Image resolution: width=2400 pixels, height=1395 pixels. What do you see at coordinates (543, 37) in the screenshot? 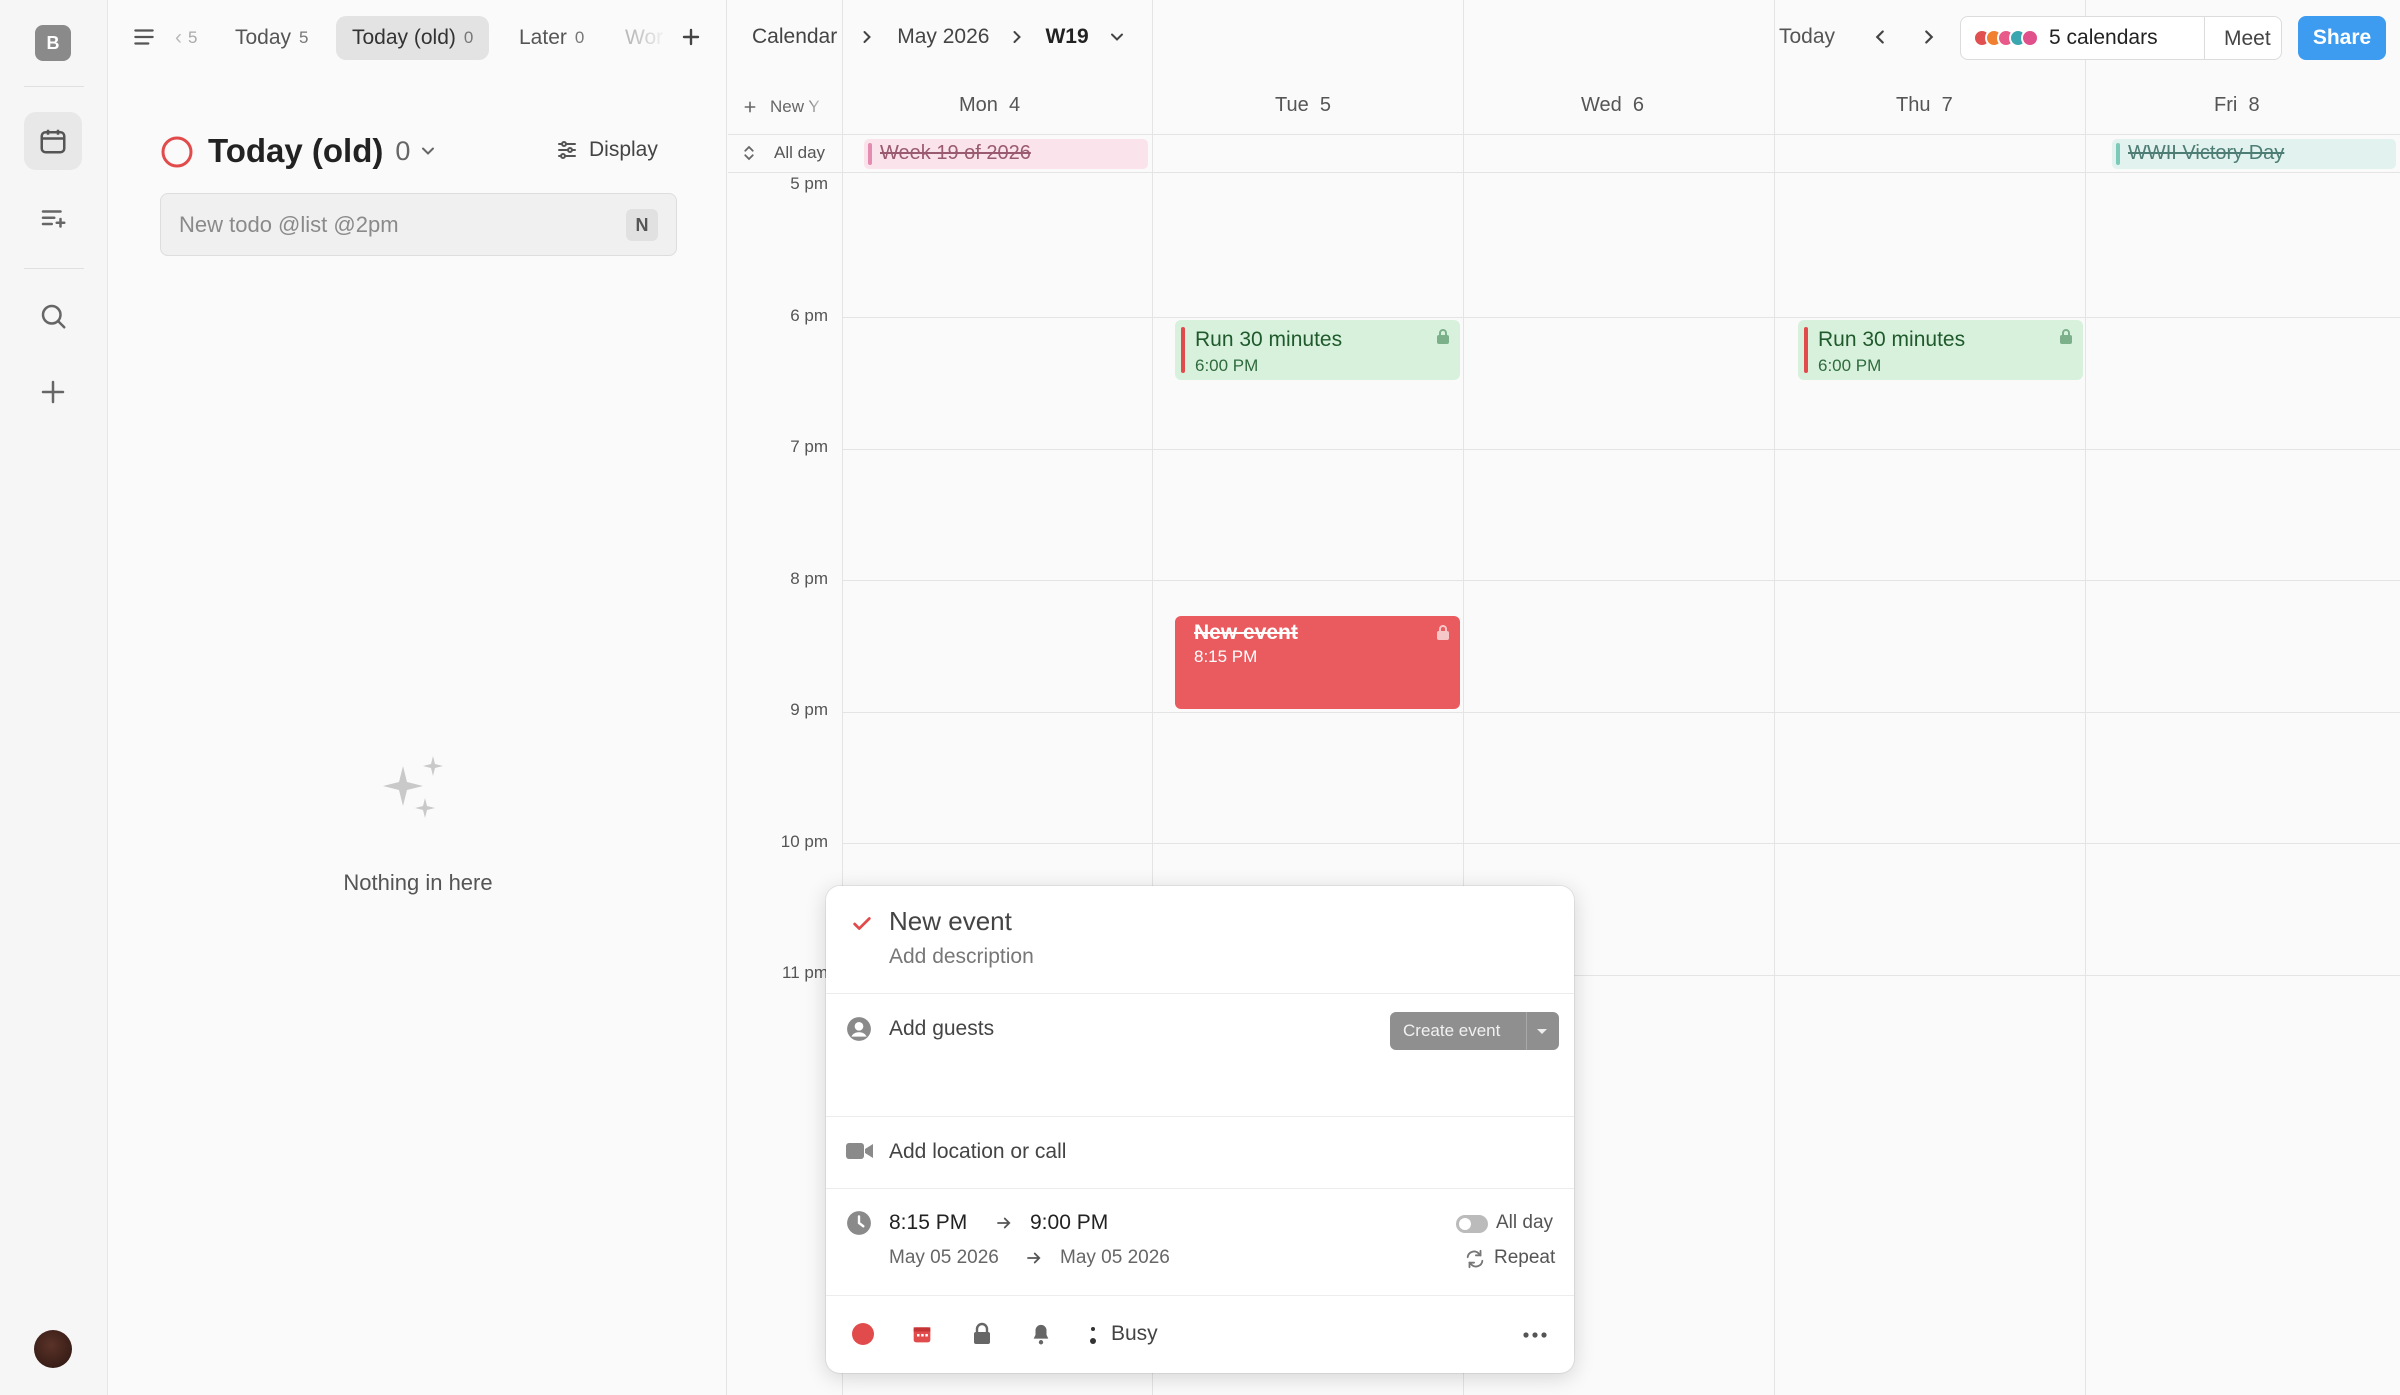
I see `tab-label: Later` at bounding box center [543, 37].